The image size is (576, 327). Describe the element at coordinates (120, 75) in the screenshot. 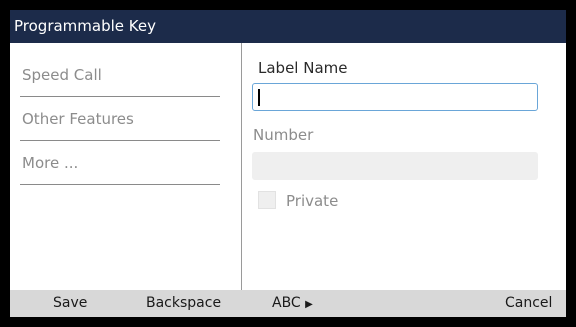

I see `sidebar-item-speed-call: Speed Call` at that location.